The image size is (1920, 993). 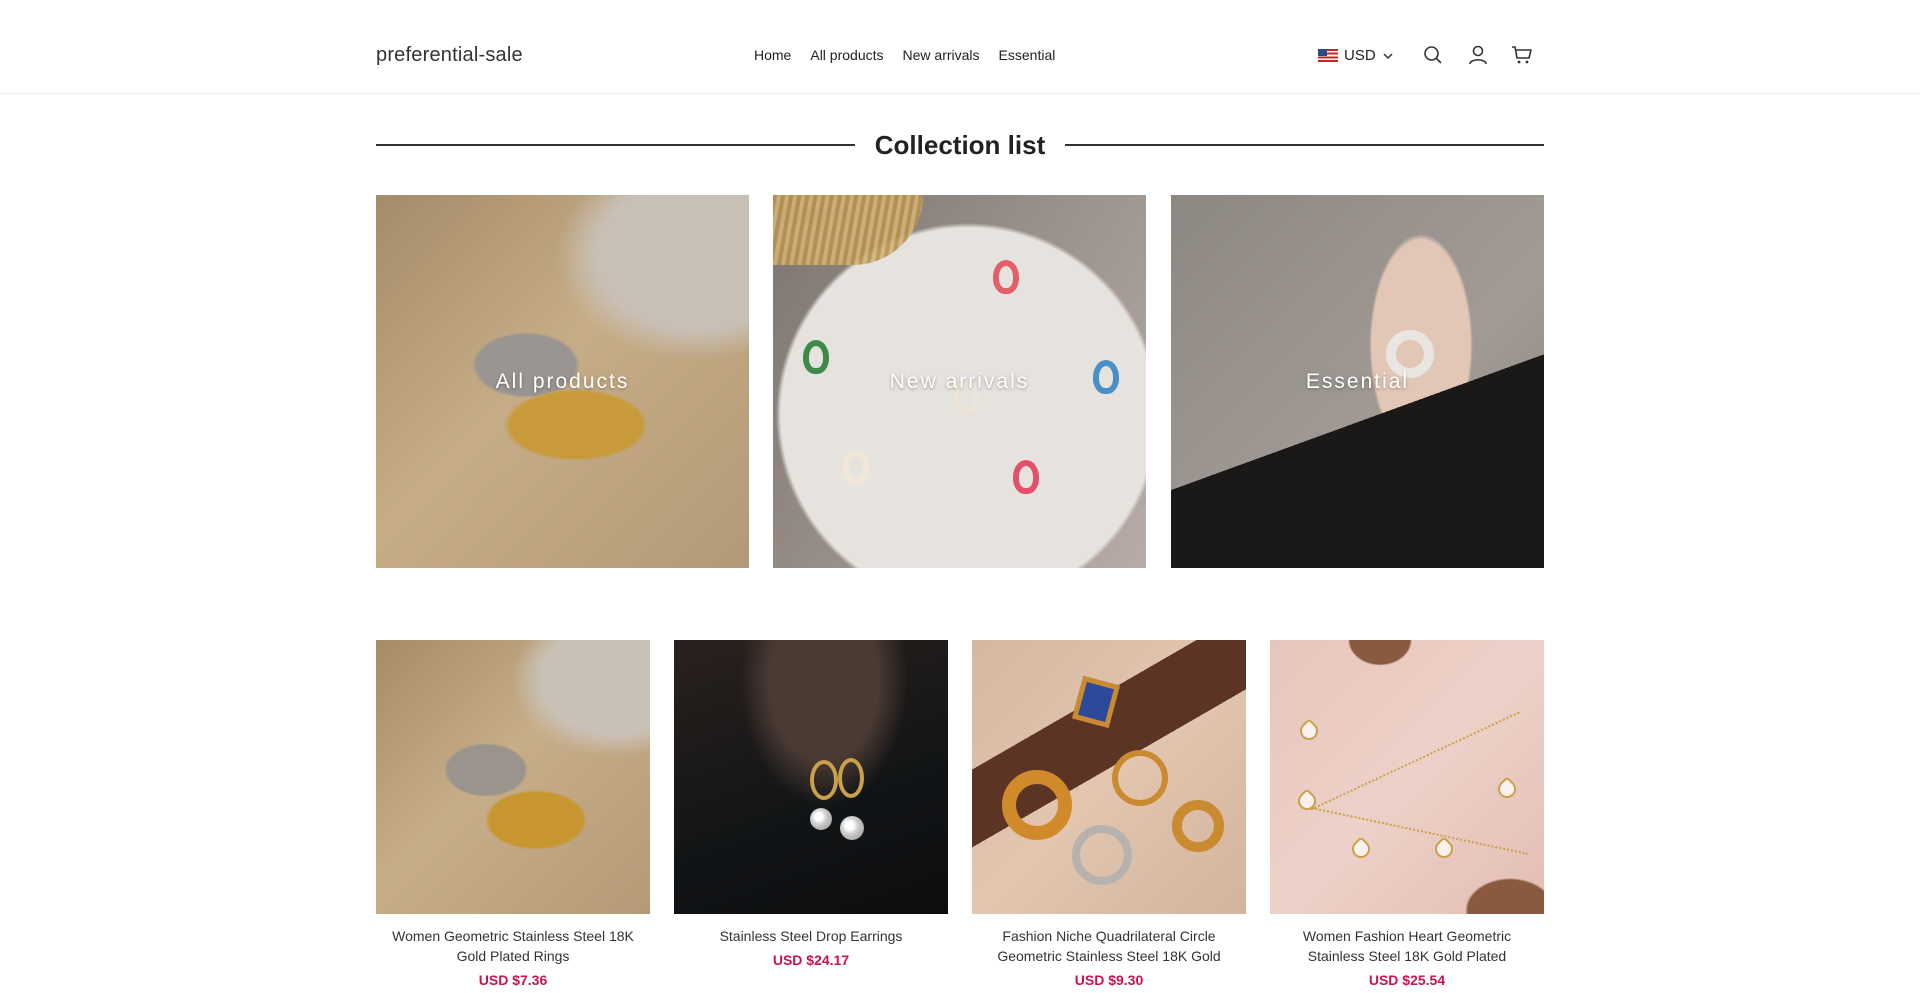 What do you see at coordinates (1109, 980) in the screenshot?
I see `product-price: USD $9.30` at bounding box center [1109, 980].